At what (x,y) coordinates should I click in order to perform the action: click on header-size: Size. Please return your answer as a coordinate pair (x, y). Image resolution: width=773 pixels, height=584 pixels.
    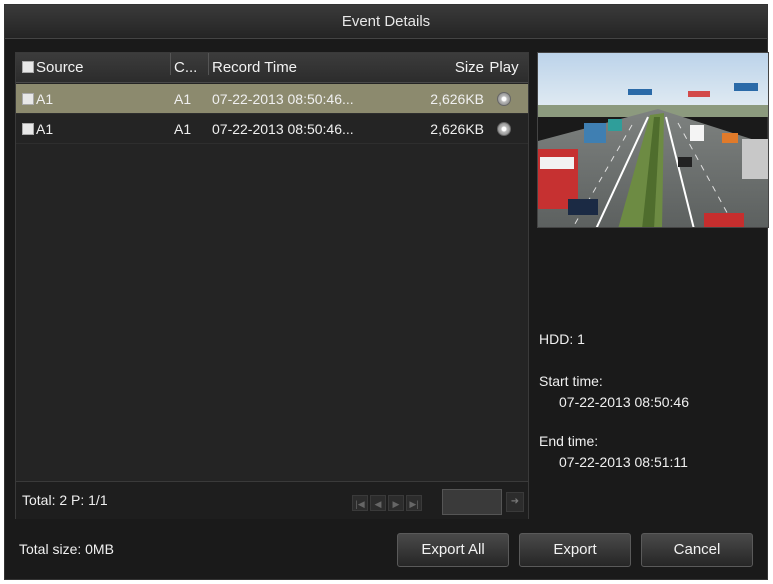
    Looking at the image, I should click on (444, 68).